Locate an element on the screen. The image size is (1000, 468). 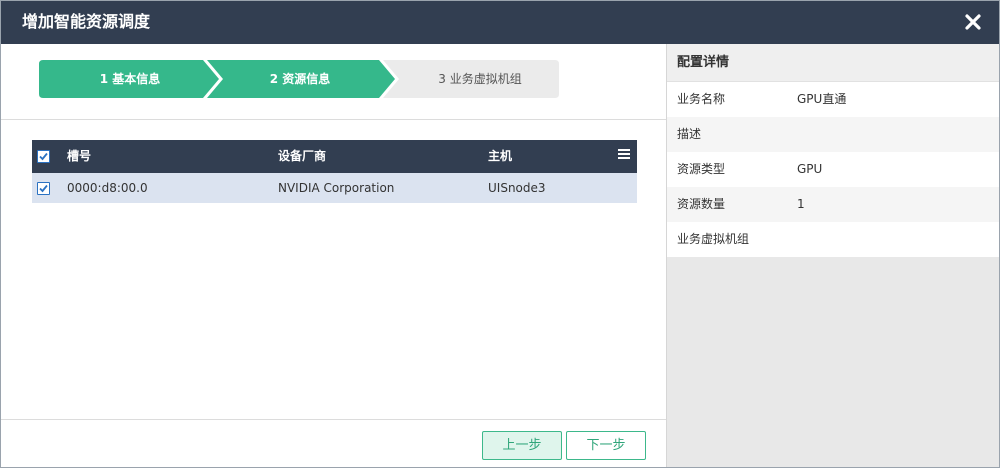
detail-key: 描述 is located at coordinates (689, 134).